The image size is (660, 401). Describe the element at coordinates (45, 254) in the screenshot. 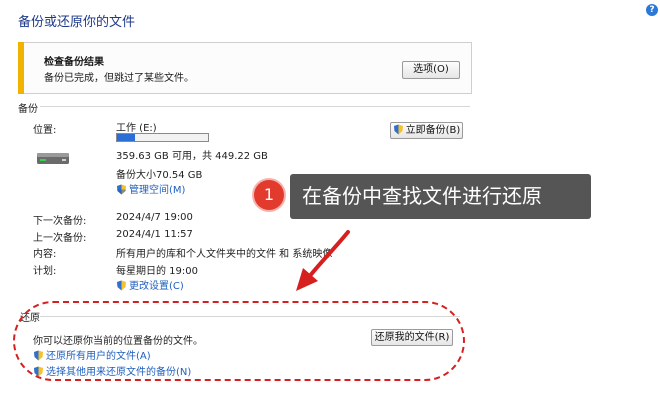

I see `contents-label: 内容:` at that location.